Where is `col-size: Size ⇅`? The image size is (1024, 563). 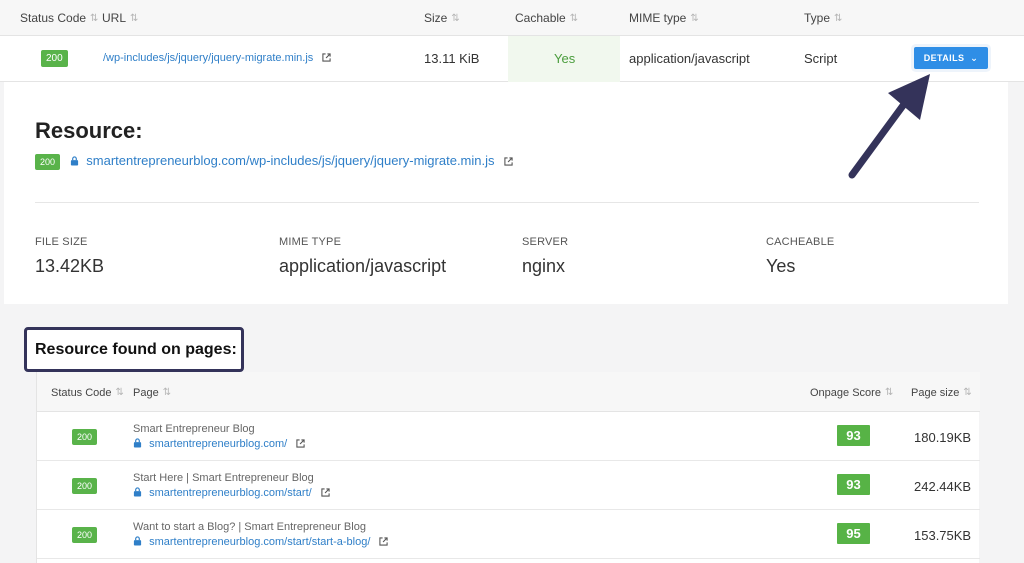
col-size: Size ⇅ is located at coordinates (442, 18).